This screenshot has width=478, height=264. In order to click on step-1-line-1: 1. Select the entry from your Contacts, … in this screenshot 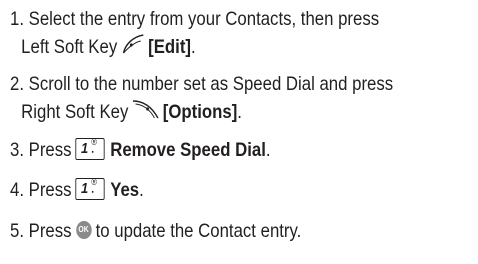, I will do `click(195, 19)`.